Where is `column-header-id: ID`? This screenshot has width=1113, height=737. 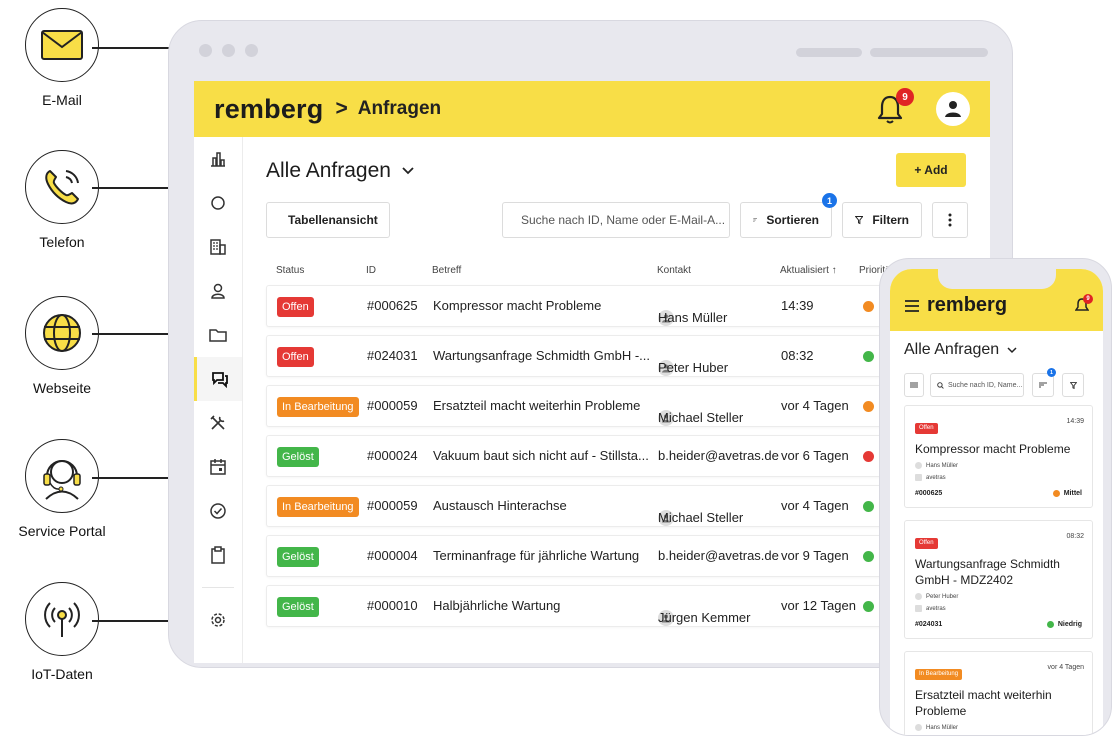
column-header-id: ID is located at coordinates (371, 270).